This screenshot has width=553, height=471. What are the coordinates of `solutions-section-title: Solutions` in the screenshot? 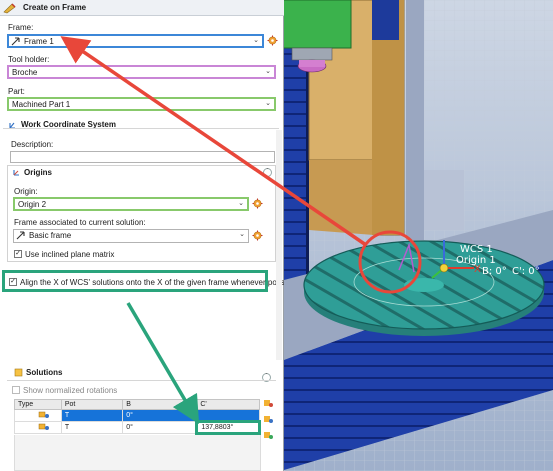 It's located at (44, 372).